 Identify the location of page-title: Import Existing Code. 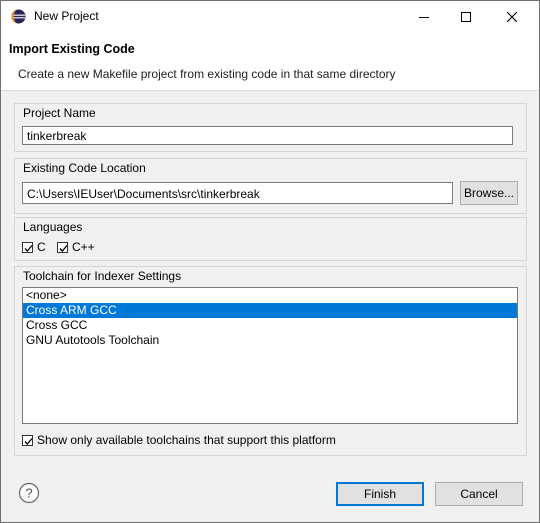
(72, 49).